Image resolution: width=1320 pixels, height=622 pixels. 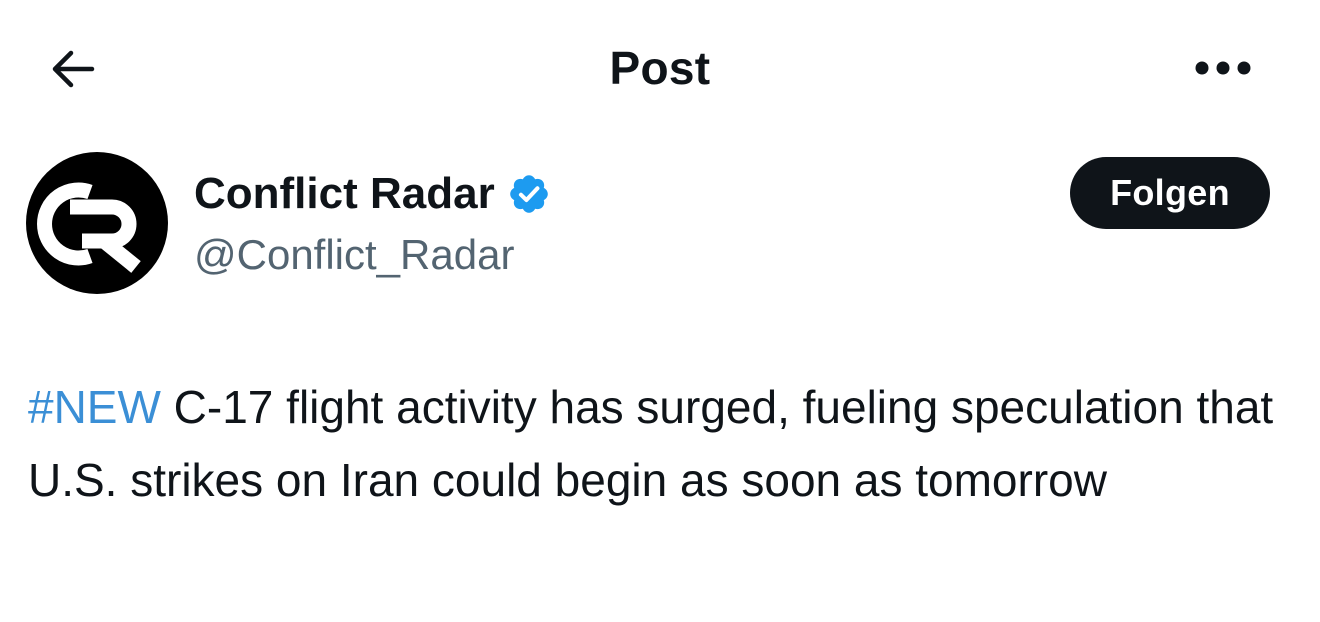 What do you see at coordinates (89, 227) in the screenshot?
I see `conflict-radar-logo` at bounding box center [89, 227].